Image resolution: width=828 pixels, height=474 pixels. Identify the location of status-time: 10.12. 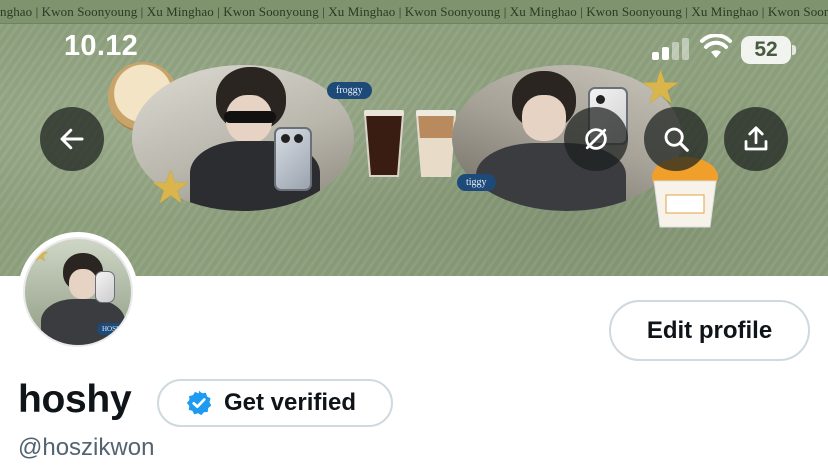
(101, 46).